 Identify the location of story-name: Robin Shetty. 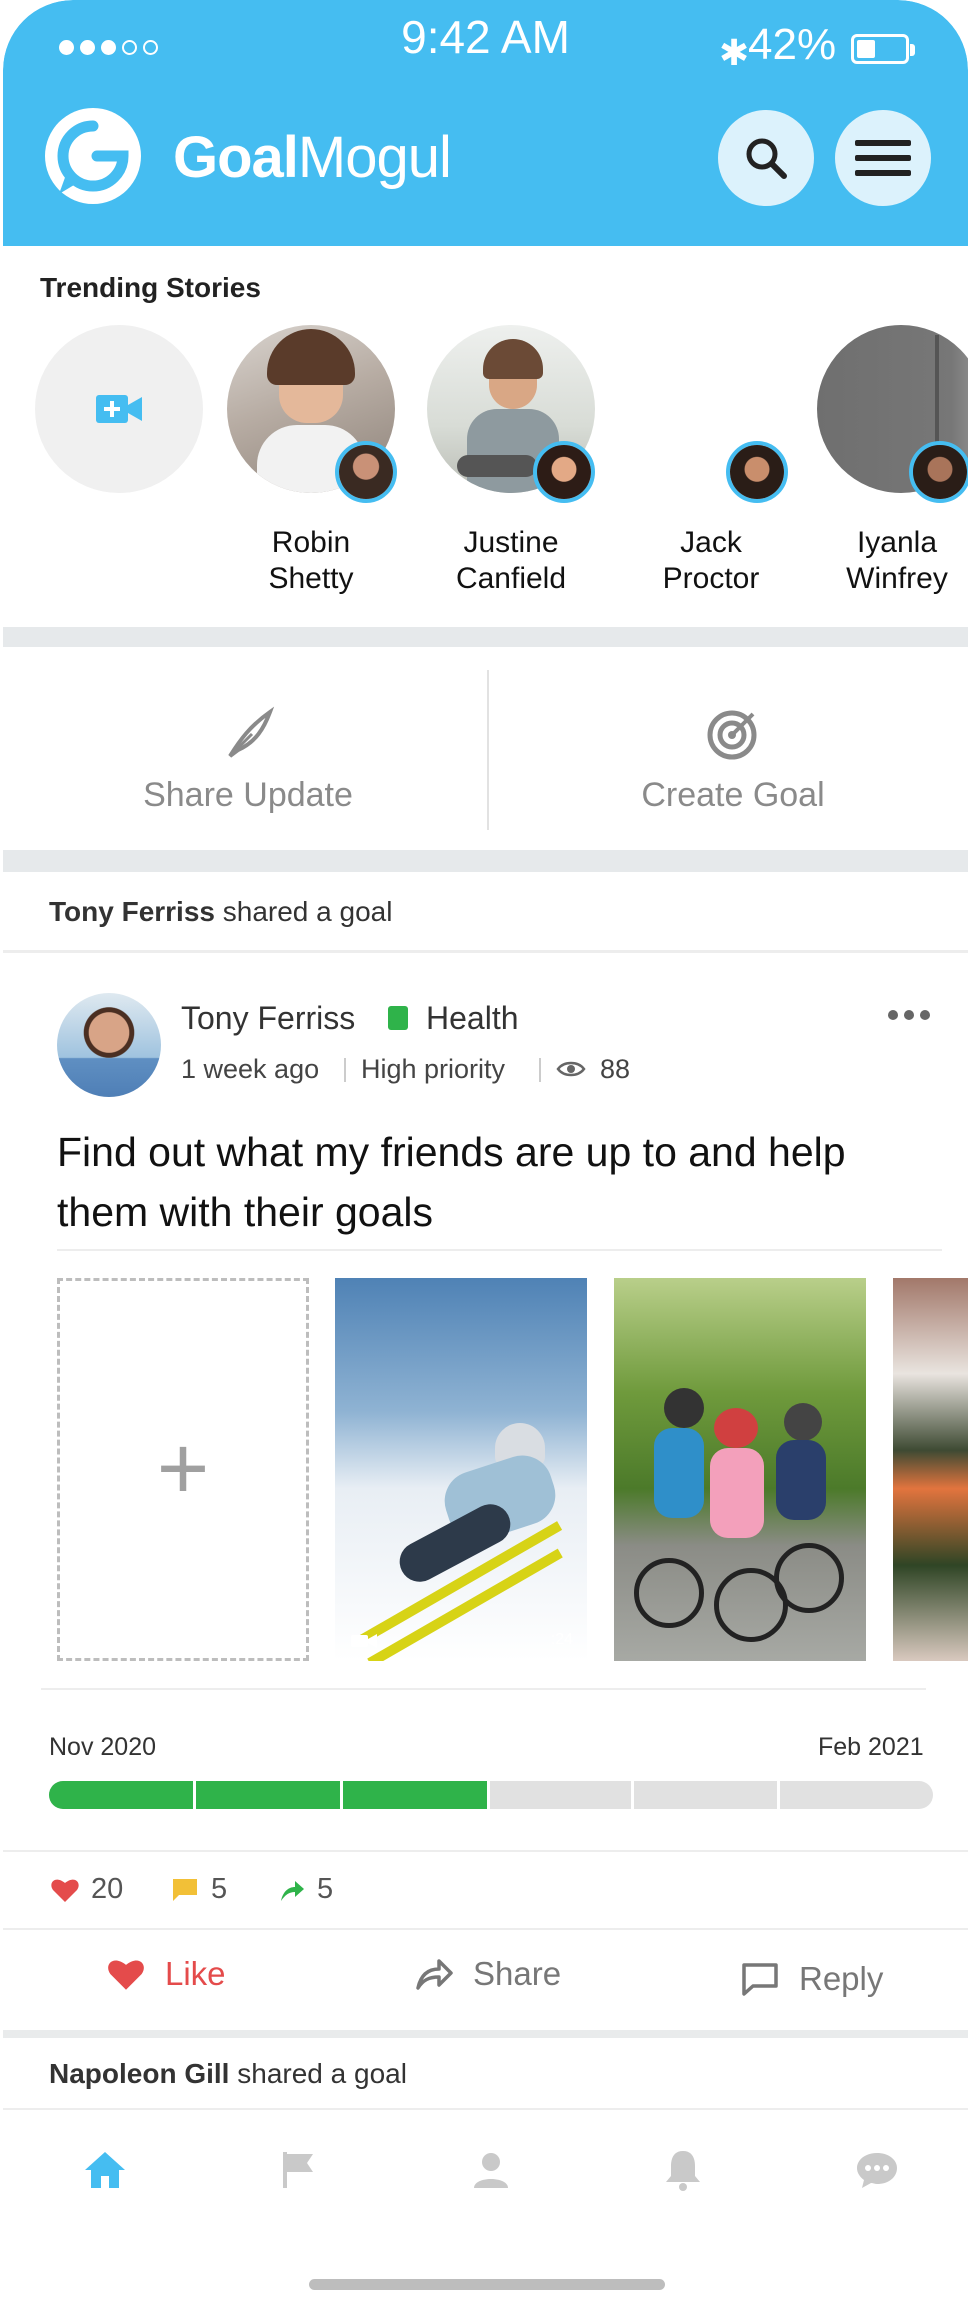
(311, 560).